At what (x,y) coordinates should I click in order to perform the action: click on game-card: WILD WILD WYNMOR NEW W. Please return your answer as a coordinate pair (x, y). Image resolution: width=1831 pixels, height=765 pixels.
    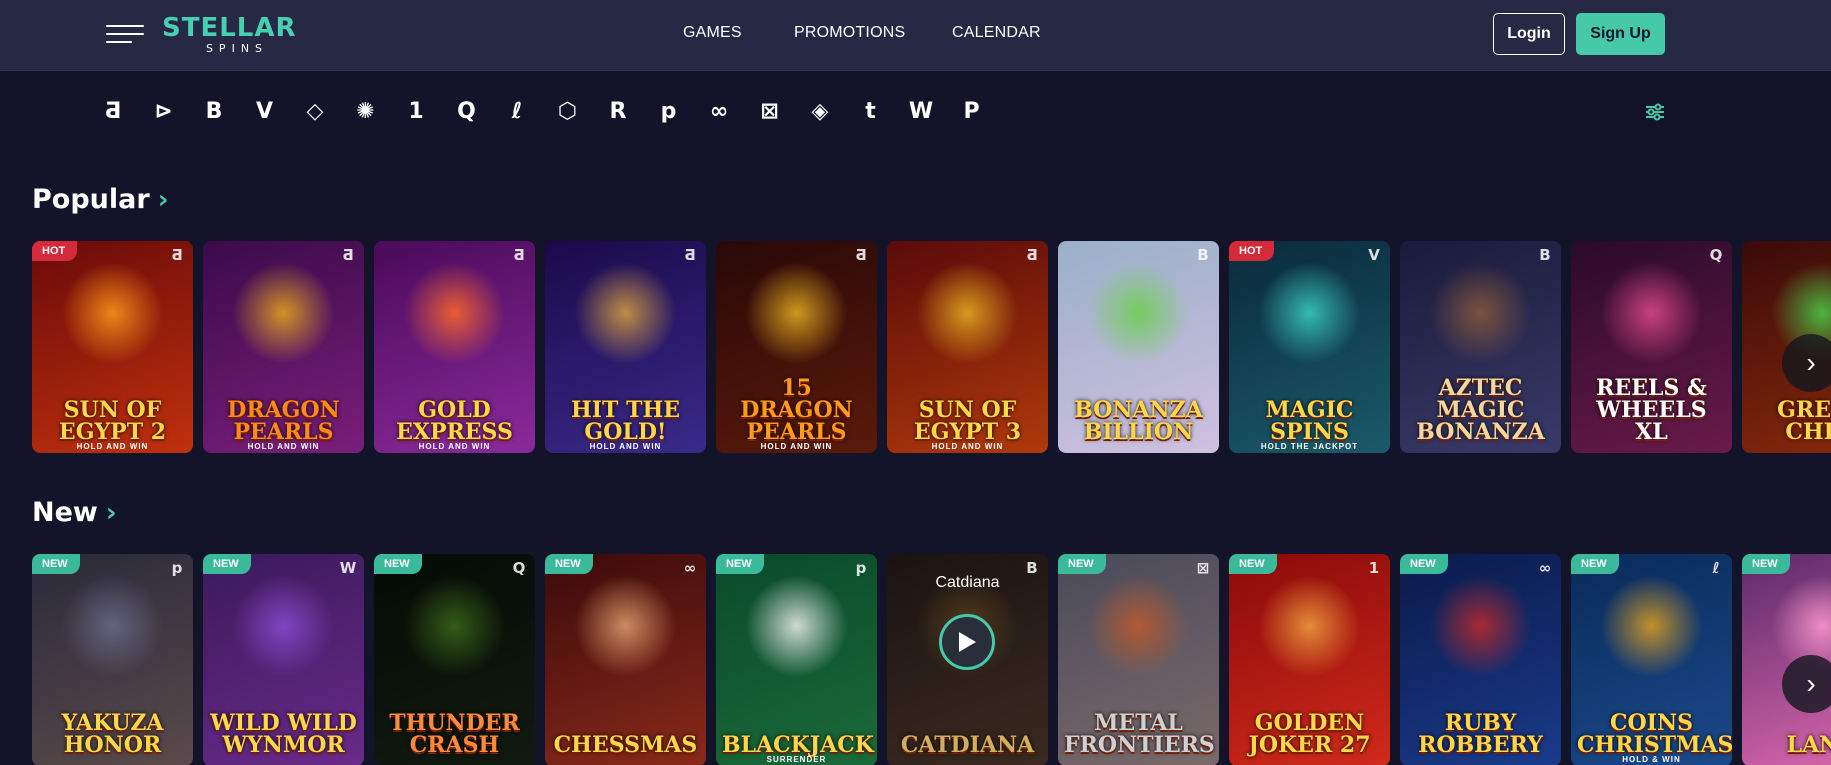
    Looking at the image, I should click on (283, 659).